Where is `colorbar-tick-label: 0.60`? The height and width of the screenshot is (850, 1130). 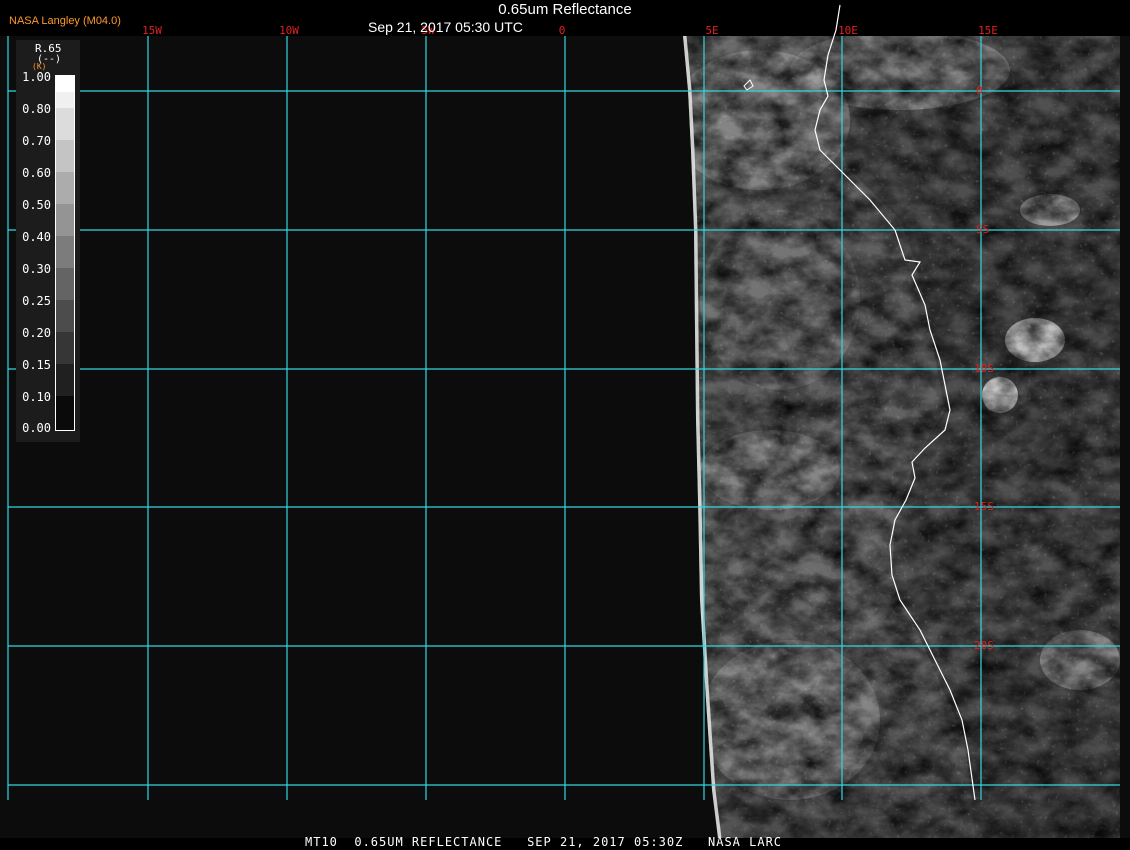
colorbar-tick-label: 0.60 is located at coordinates (36, 173).